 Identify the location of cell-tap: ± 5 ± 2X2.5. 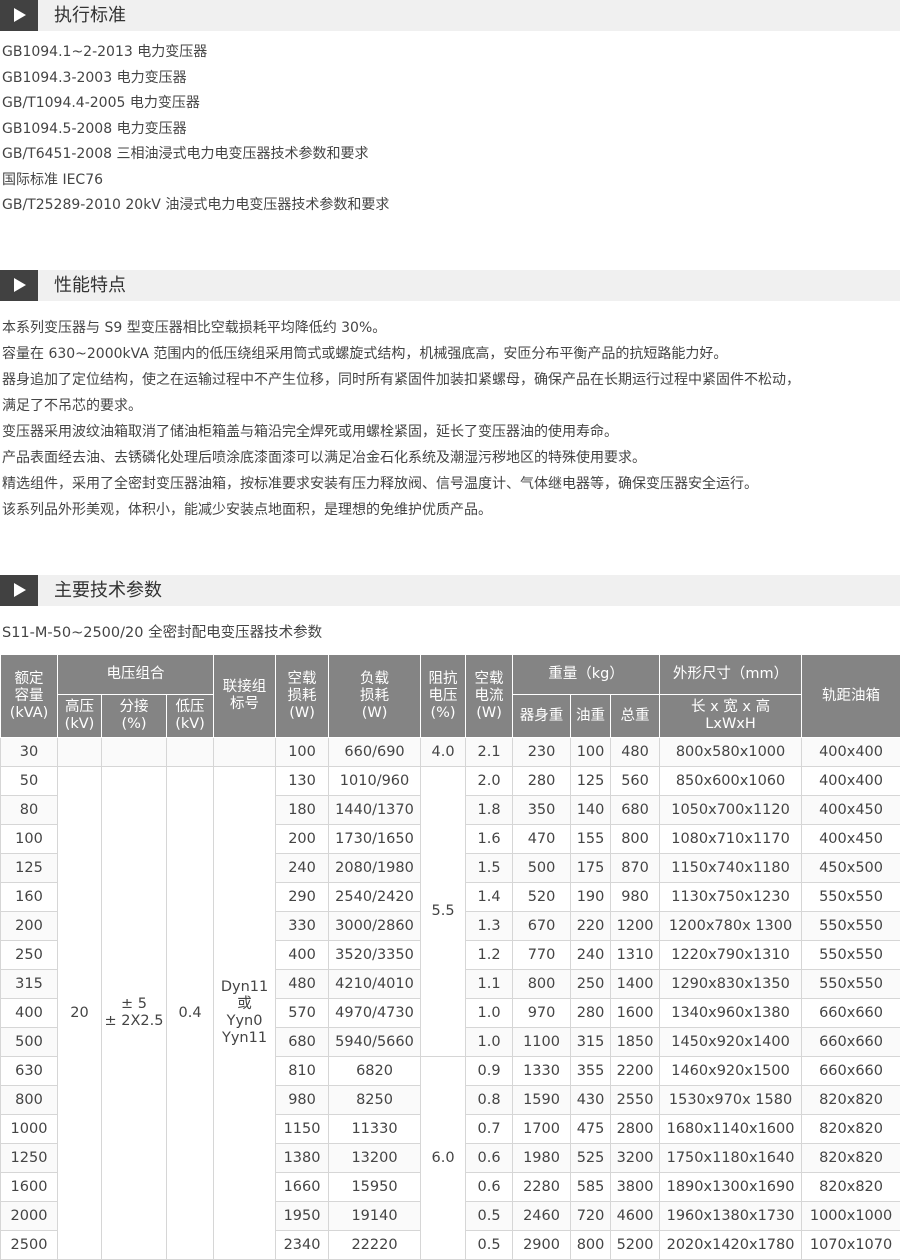
(134, 1013).